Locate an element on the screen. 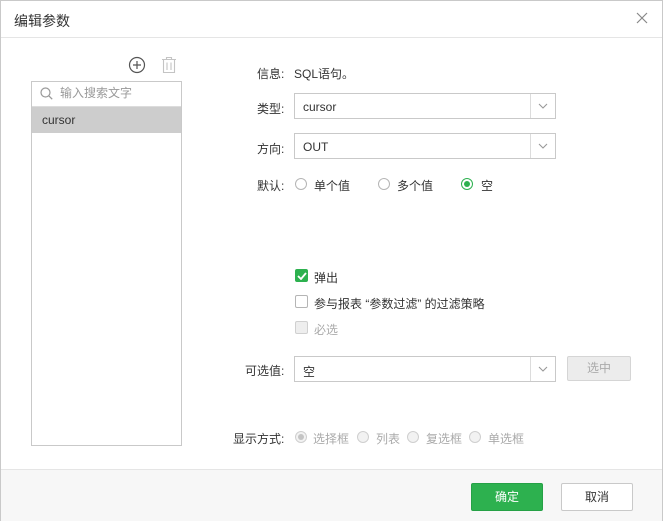  search-icon is located at coordinates (46, 93).